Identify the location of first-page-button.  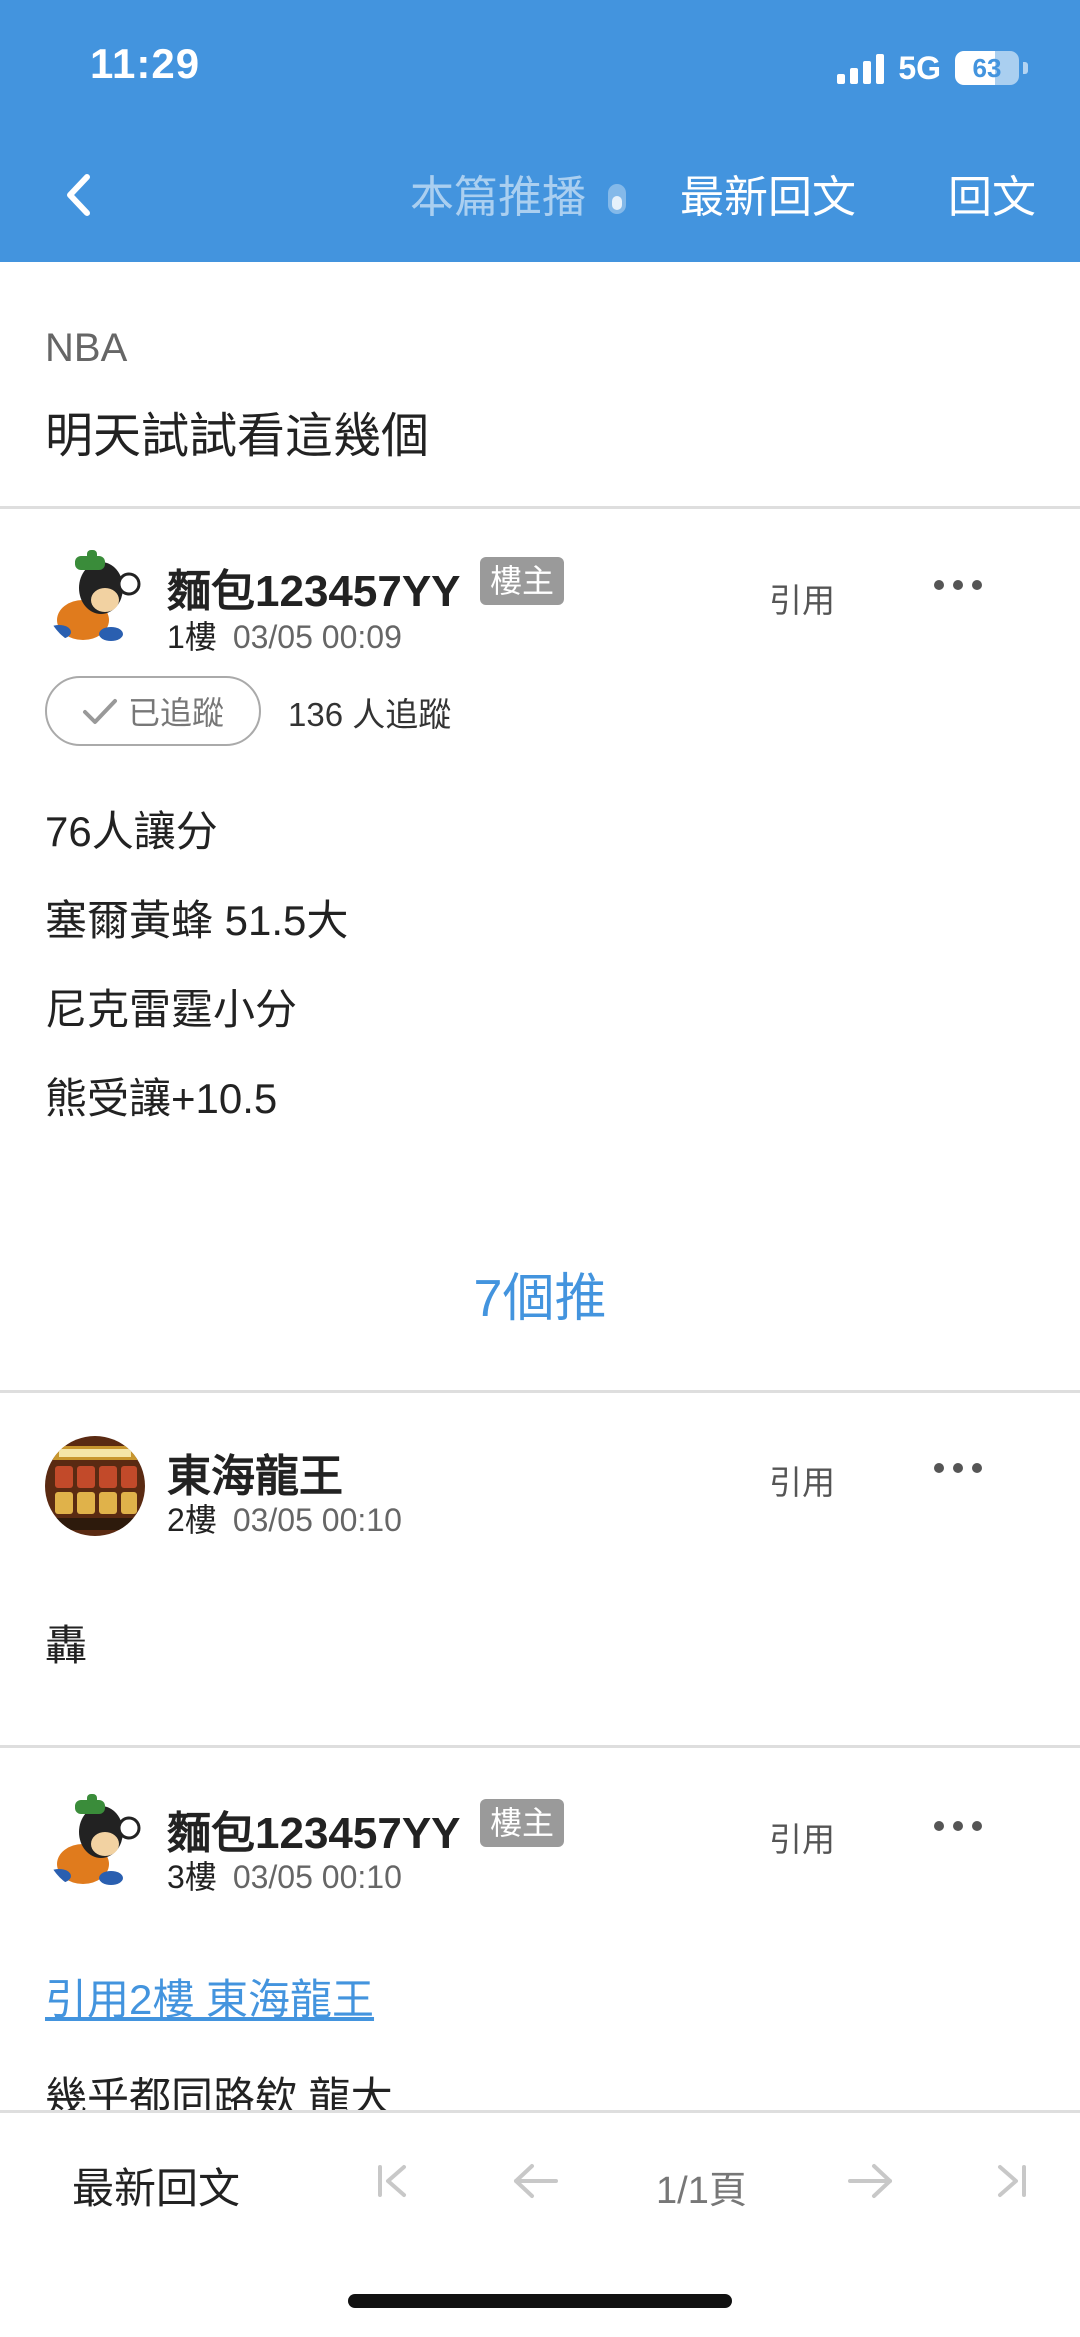
(394, 2181).